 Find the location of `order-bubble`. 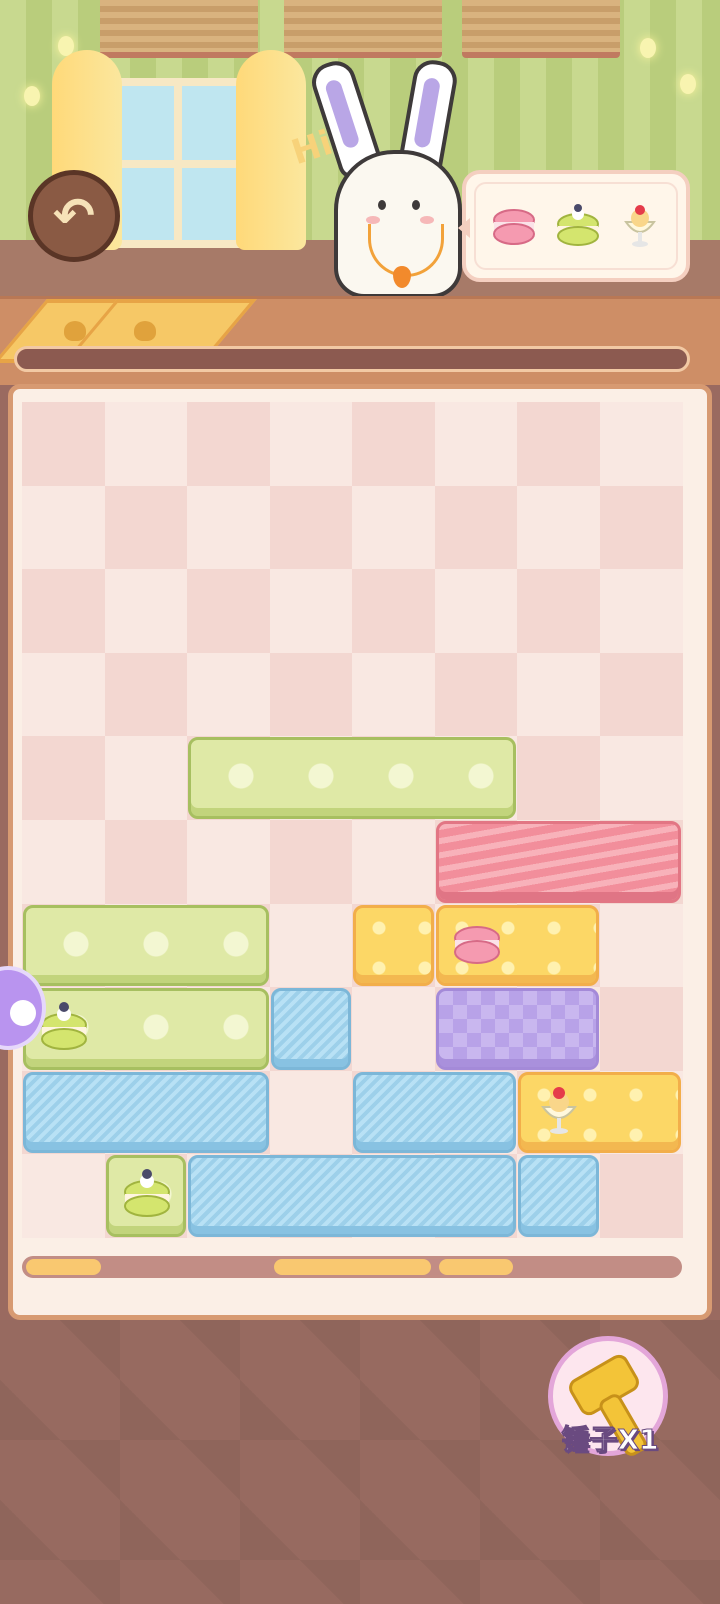

order-bubble is located at coordinates (574, 226).